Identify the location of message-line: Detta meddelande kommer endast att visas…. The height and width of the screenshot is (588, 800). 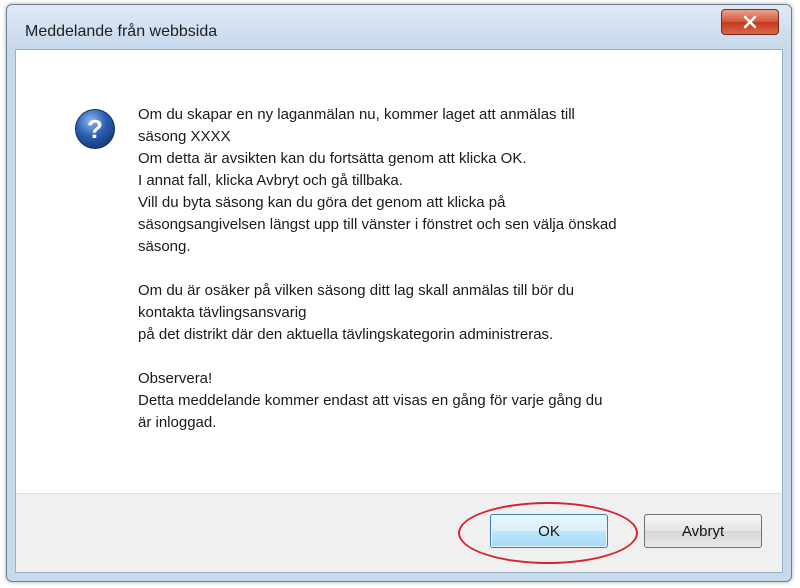
(370, 400).